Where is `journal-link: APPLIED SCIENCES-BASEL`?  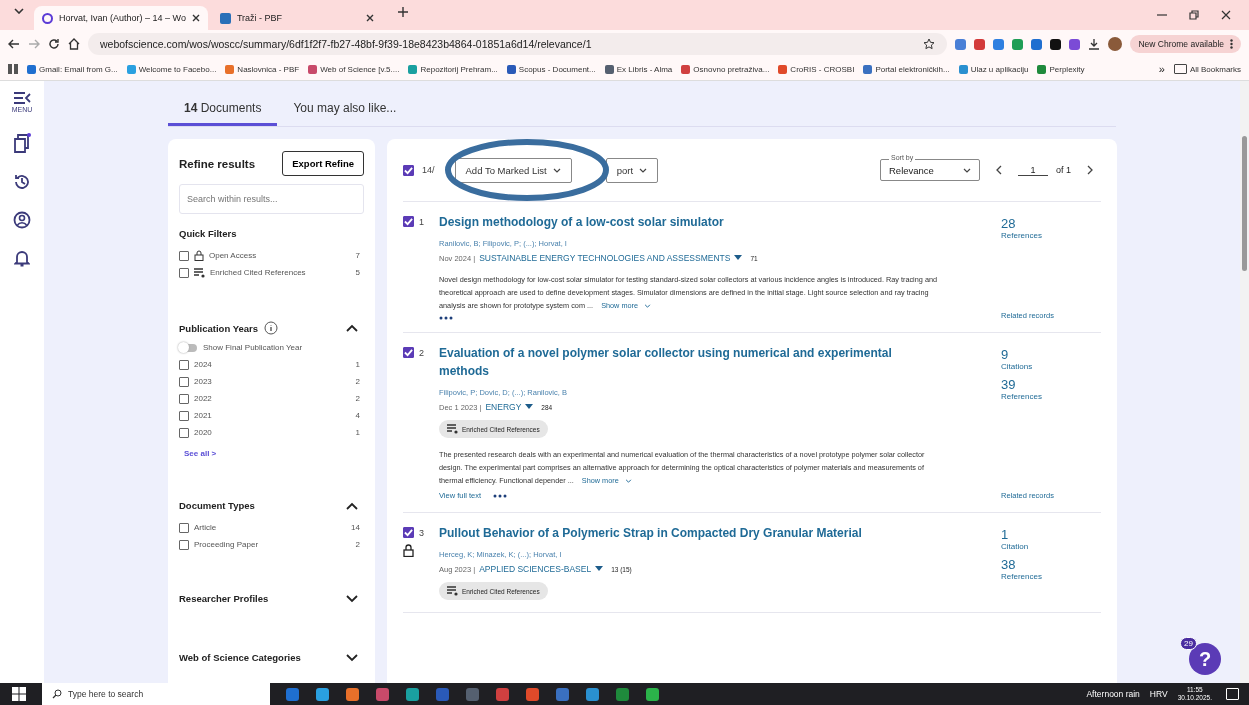
journal-link: APPLIED SCIENCES-BASEL is located at coordinates (535, 569).